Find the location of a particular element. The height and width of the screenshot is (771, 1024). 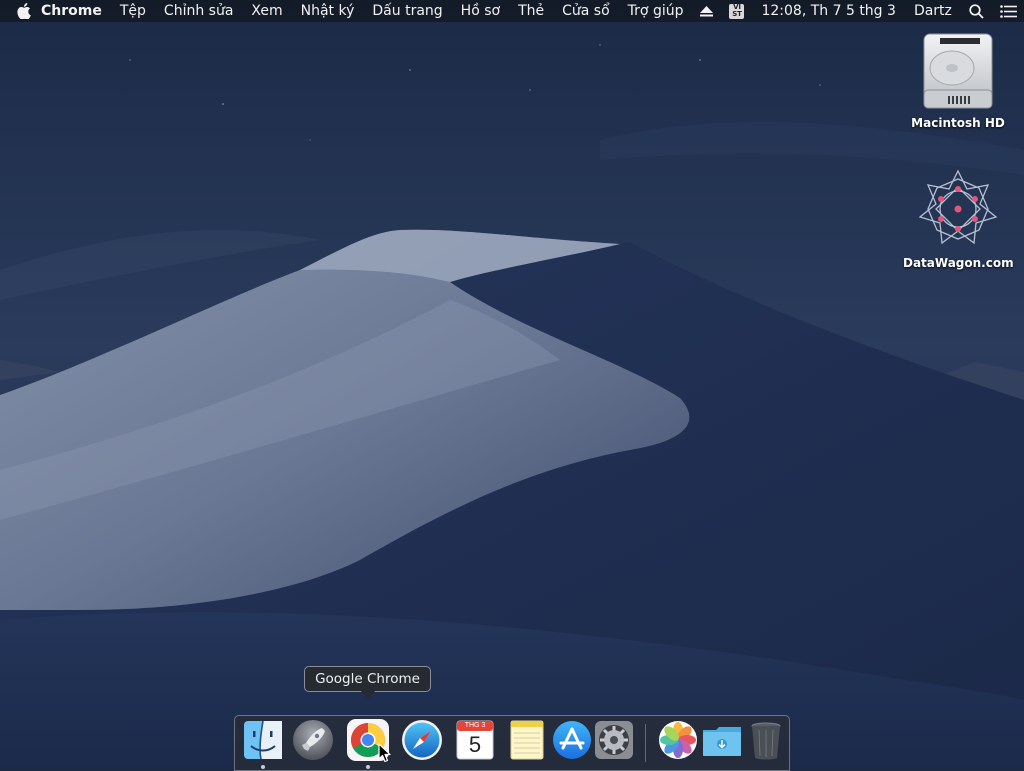

menu-user: Dartz is located at coordinates (933, 11).